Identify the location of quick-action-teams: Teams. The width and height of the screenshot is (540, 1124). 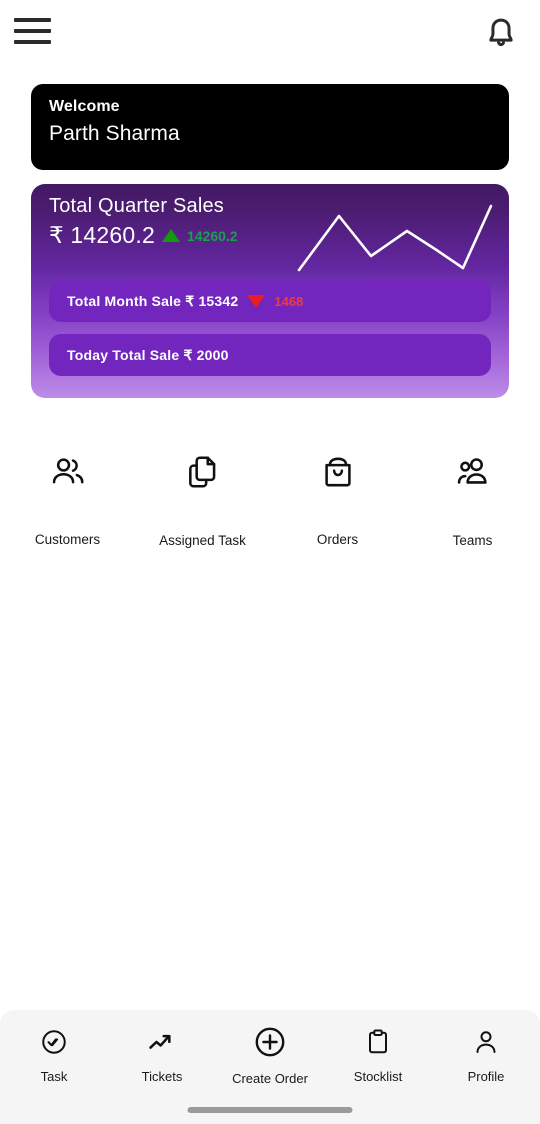
(472, 499).